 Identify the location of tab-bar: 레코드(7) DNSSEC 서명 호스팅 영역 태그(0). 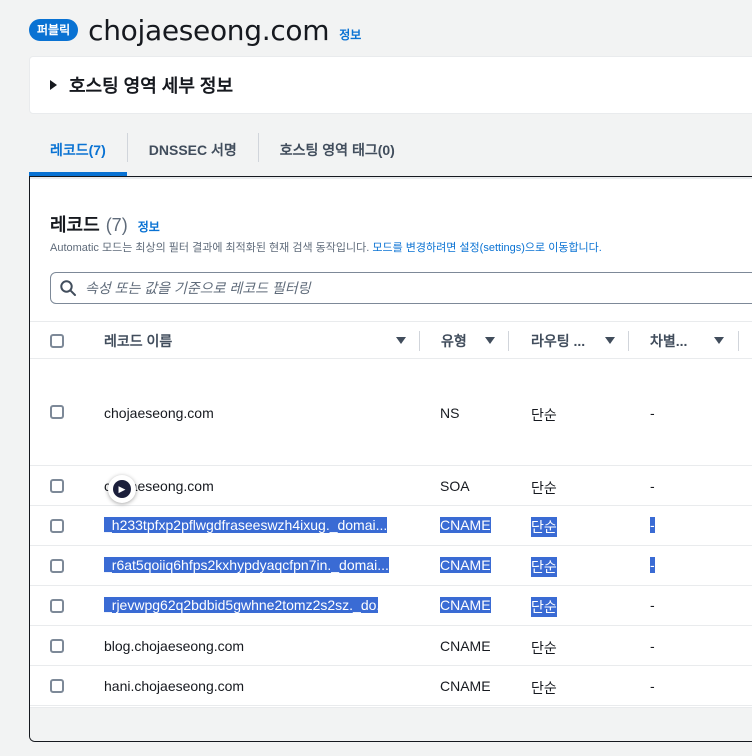
(222, 150).